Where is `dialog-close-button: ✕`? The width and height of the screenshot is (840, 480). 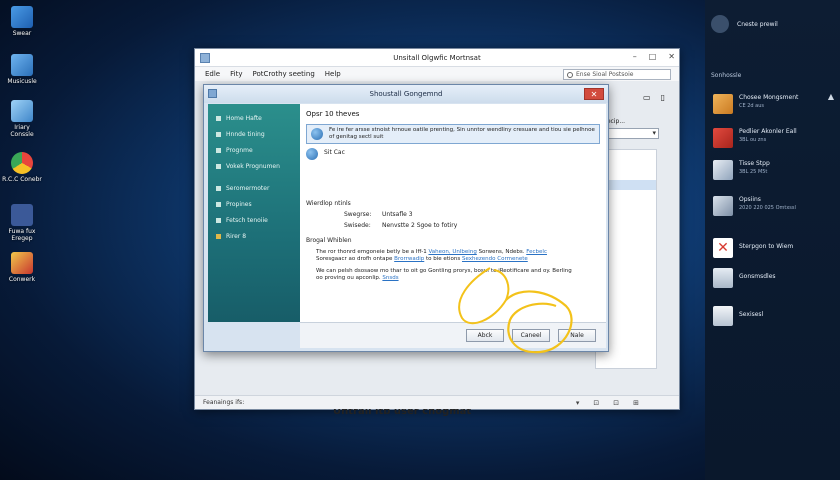 dialog-close-button: ✕ is located at coordinates (594, 94).